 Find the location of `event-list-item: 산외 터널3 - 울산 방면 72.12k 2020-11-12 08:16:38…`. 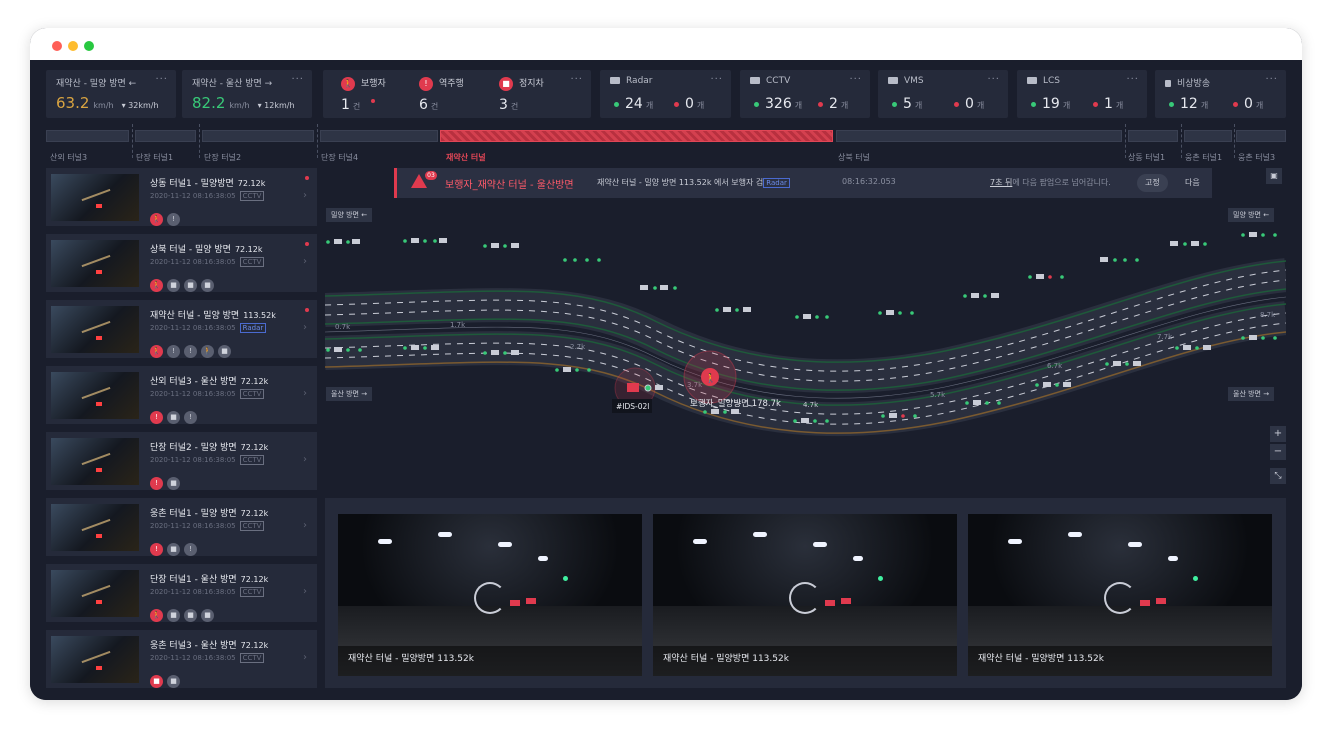

event-list-item: 산외 터널3 - 울산 방면 72.12k 2020-11-12 08:16:38… is located at coordinates (181, 395).